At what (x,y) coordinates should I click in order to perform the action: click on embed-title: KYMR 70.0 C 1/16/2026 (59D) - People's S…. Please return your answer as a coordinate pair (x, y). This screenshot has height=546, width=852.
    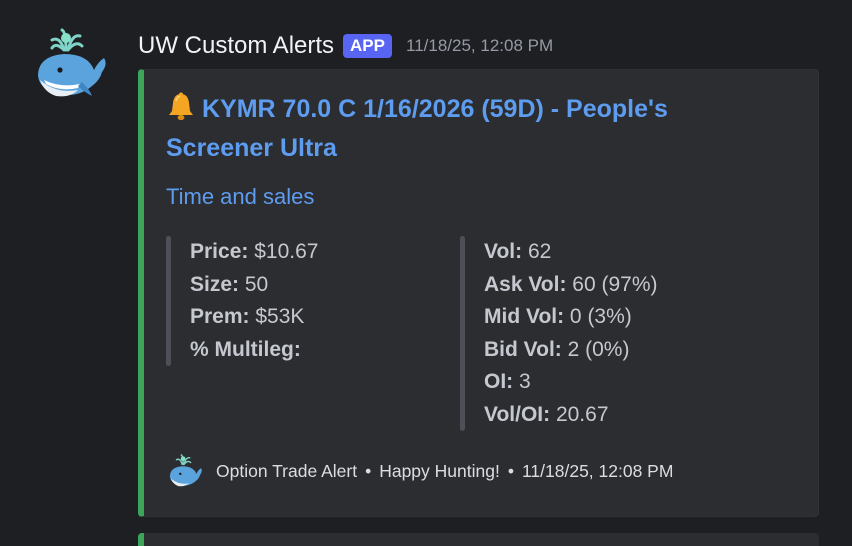
    Looking at the image, I should click on (466, 129).